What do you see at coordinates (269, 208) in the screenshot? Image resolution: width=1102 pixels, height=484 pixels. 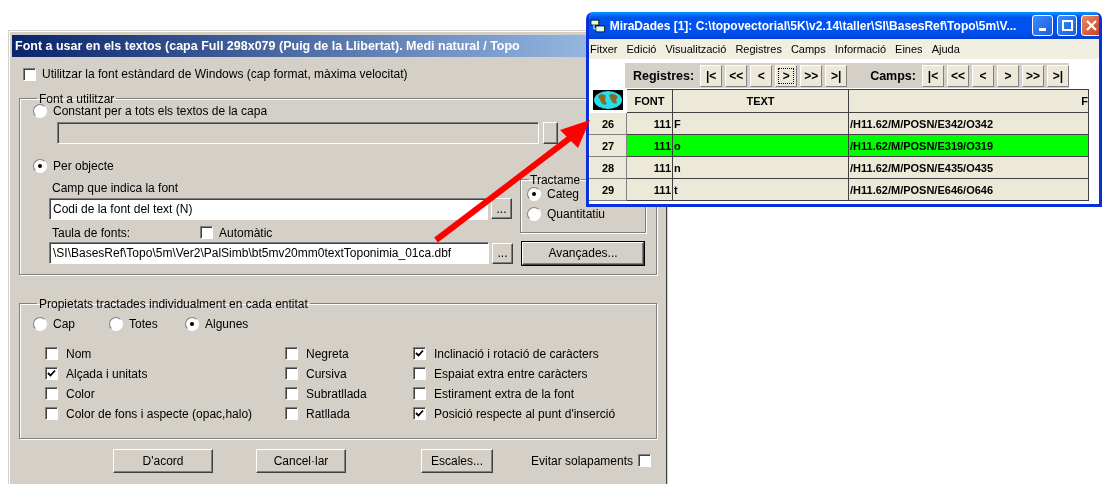 I see `font-field: Codi de la font del text (N)` at bounding box center [269, 208].